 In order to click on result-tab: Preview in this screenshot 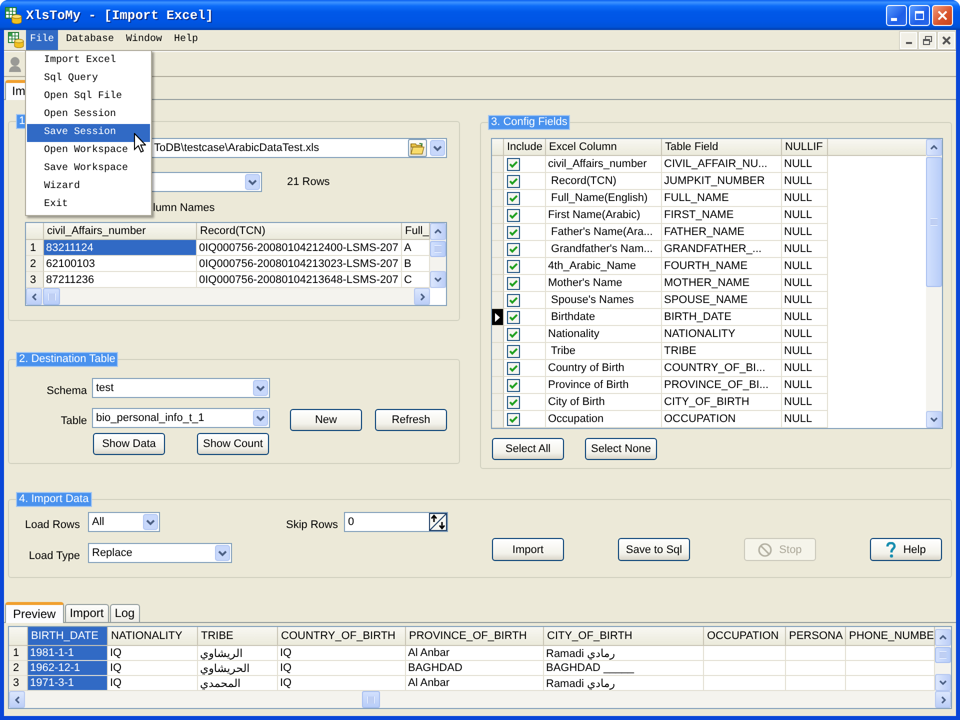, I will do `click(34, 612)`.